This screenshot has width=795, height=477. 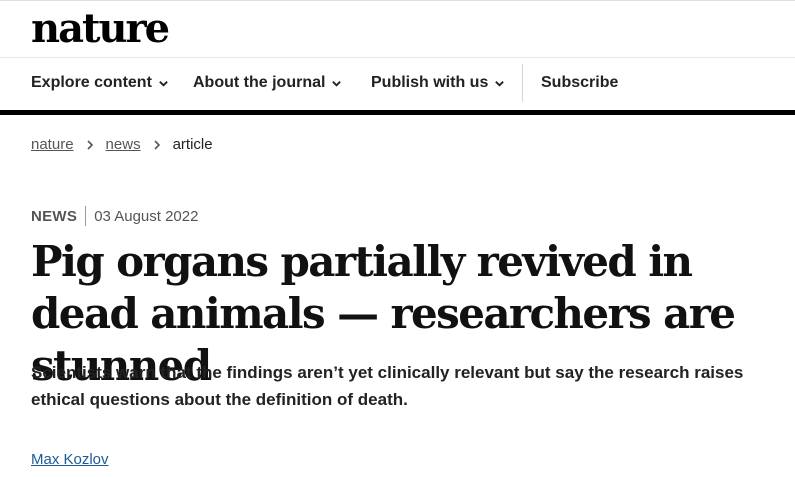 I want to click on breadcrumb-link-nature: nature, so click(x=52, y=144).